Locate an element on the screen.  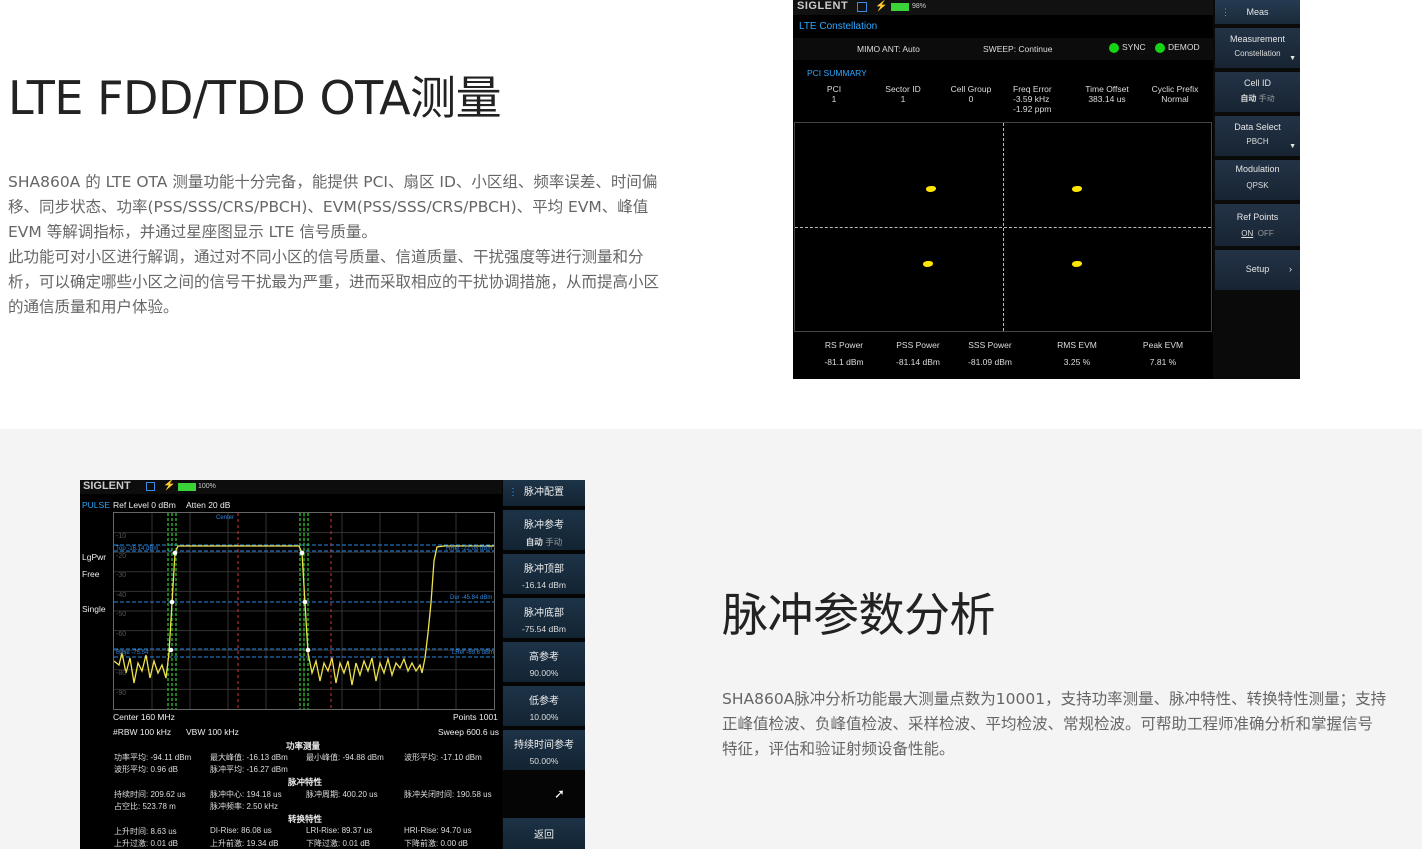
y-tick: -70 is located at coordinates (121, 654).